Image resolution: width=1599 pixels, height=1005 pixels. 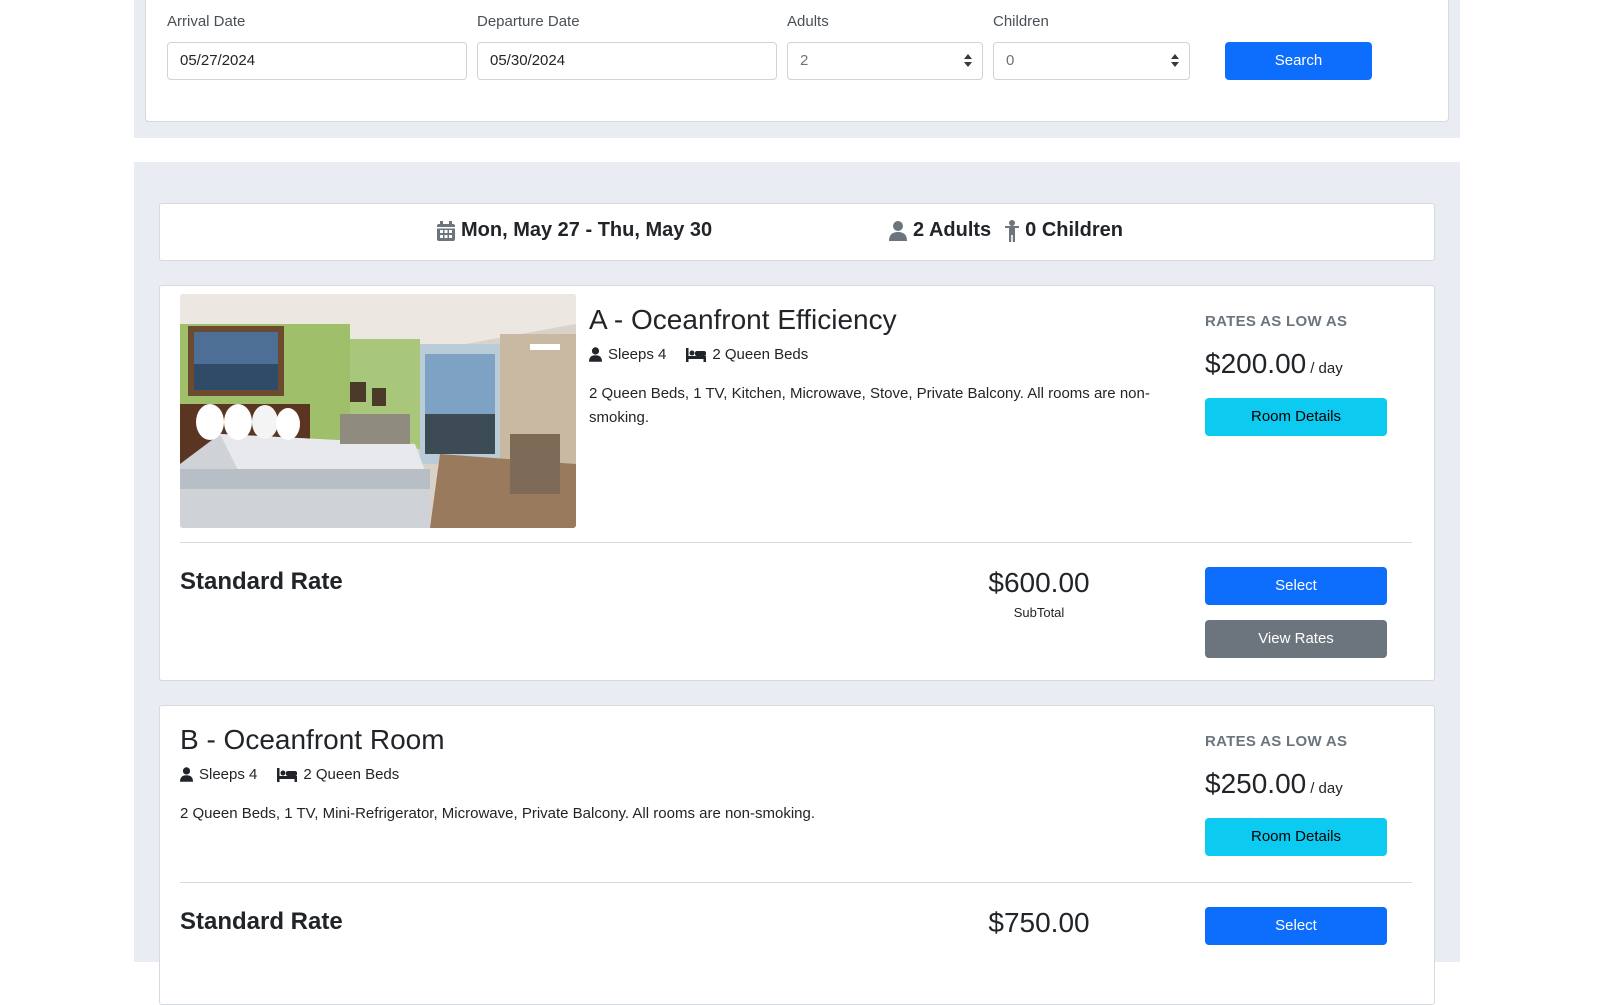 I want to click on calendar-icon, so click(x=446, y=230).